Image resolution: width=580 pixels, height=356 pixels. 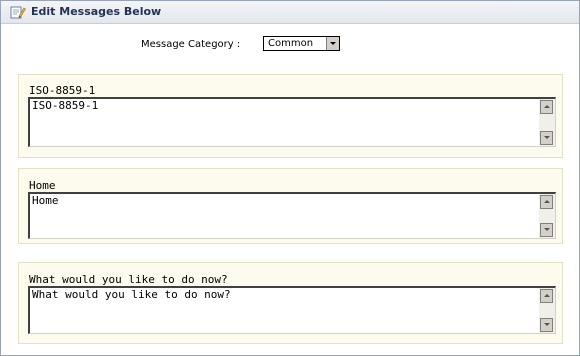 What do you see at coordinates (191, 44) in the screenshot?
I see `message-category-label: Message Category :` at bounding box center [191, 44].